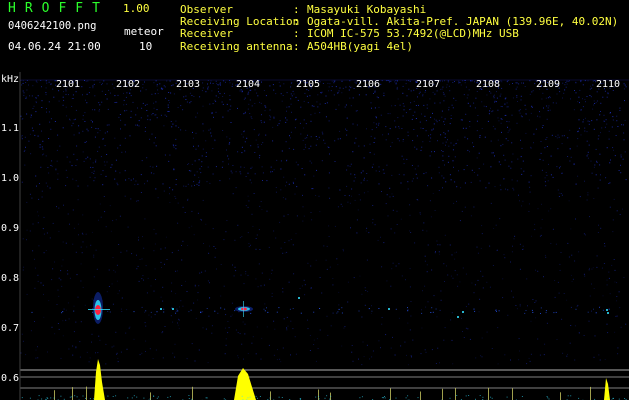 The image size is (629, 400). I want to click on strip-spike, so click(72, 393).